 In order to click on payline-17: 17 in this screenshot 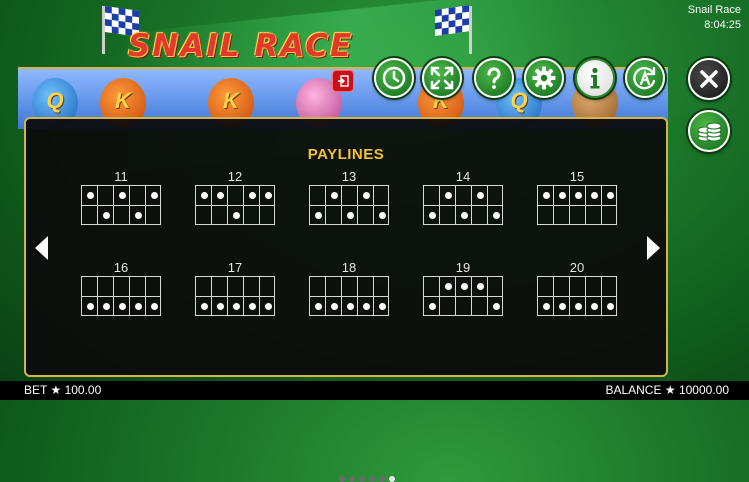, I will do `click(235, 288)`.